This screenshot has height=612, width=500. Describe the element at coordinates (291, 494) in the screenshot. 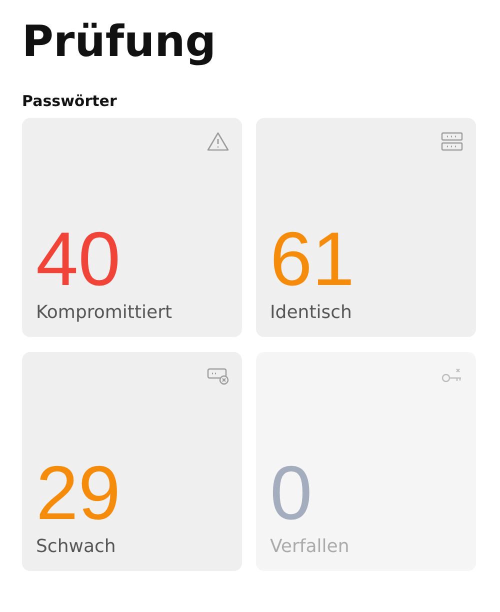

I see `stat-count: 0` at that location.